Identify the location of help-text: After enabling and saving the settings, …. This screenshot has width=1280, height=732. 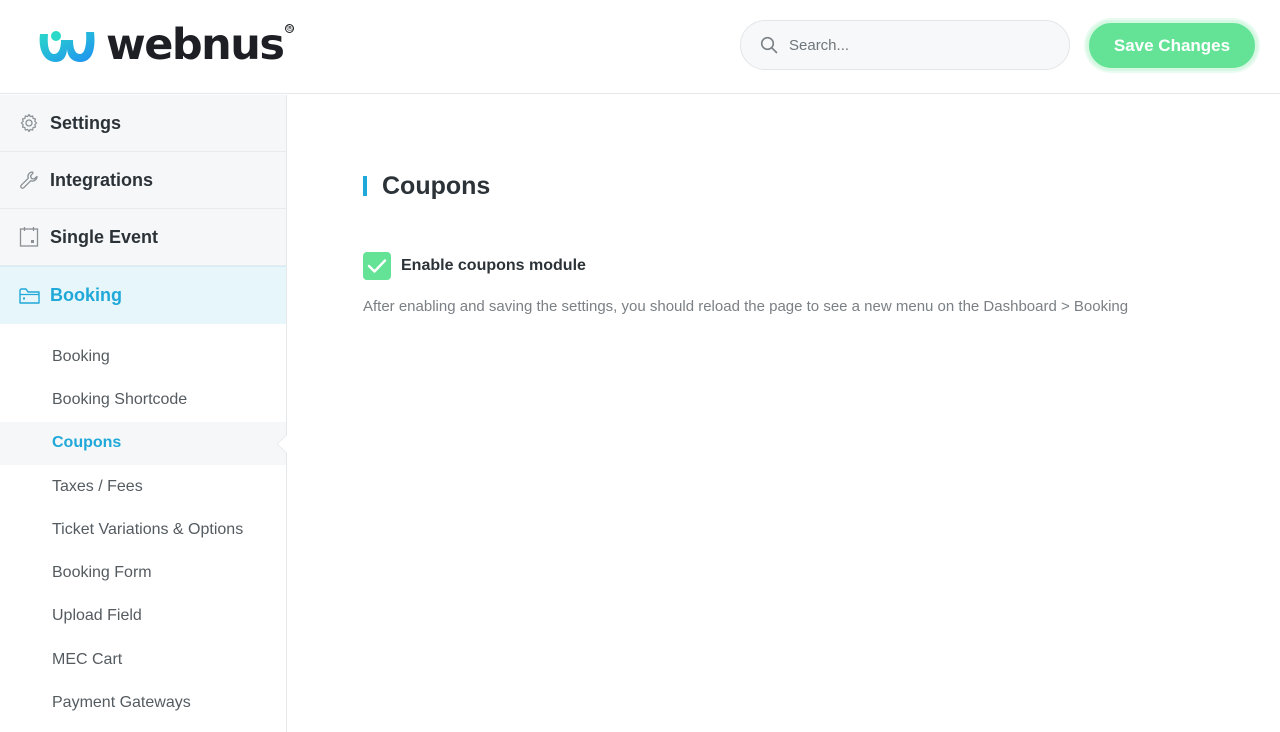
(746, 306).